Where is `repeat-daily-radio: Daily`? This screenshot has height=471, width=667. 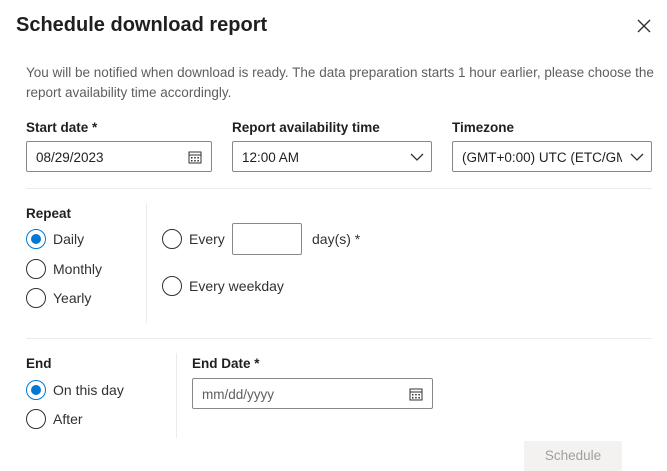 repeat-daily-radio: Daily is located at coordinates (55, 239).